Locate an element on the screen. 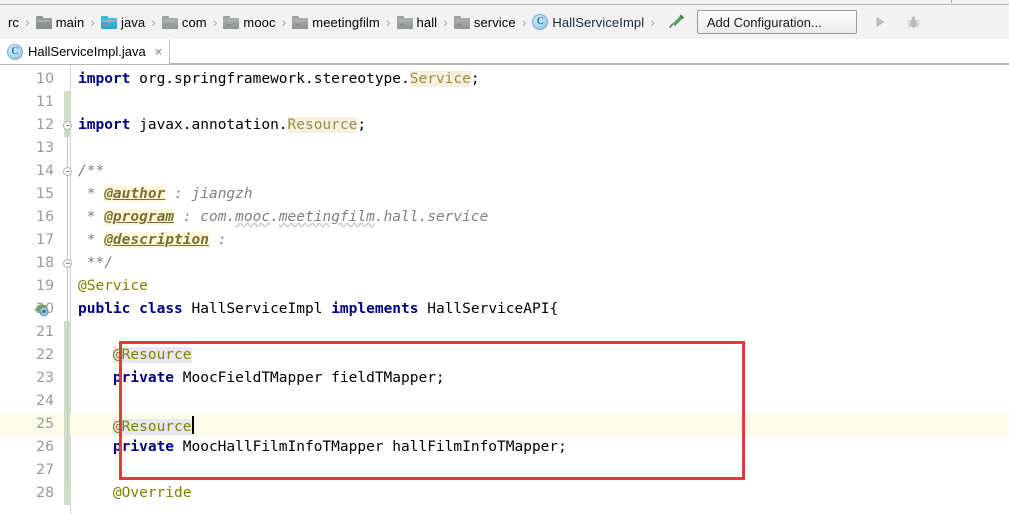 The image size is (1009, 514). breadcrumb-item-main: main is located at coordinates (60, 22).